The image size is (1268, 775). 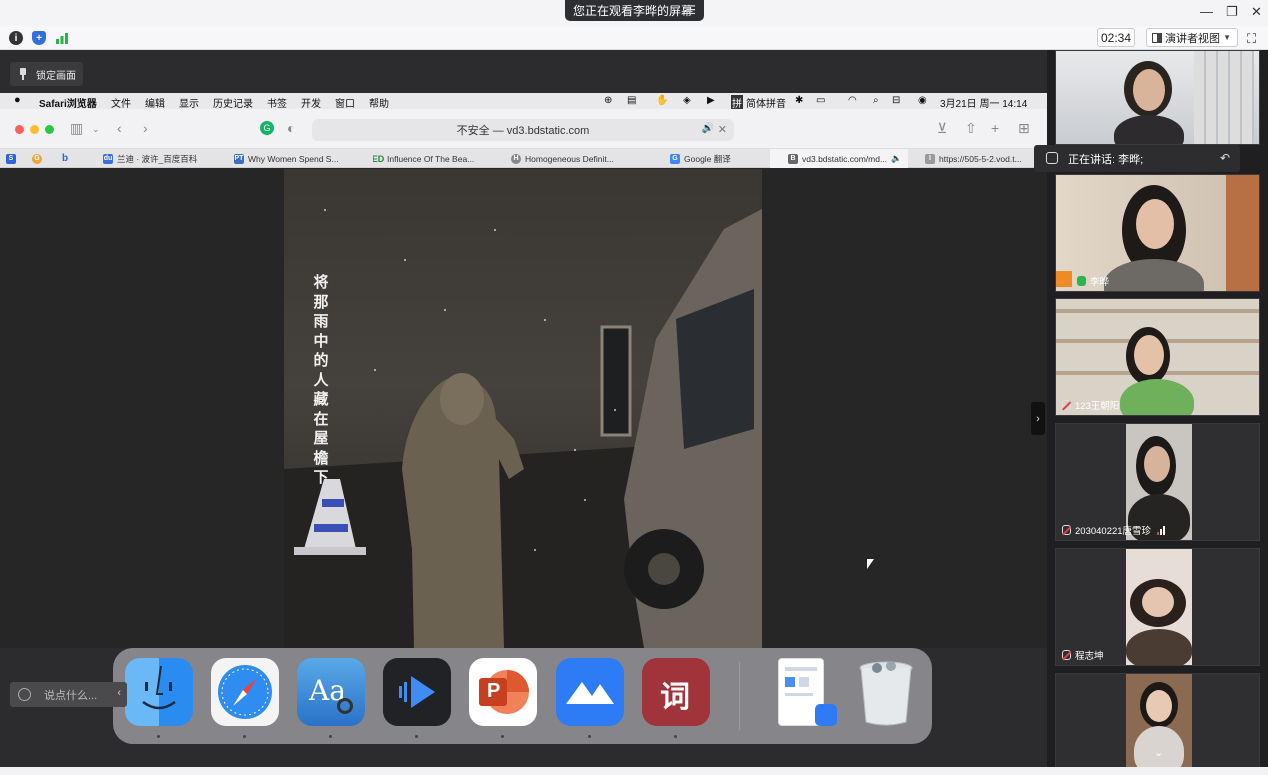 What do you see at coordinates (1157, 97) in the screenshot?
I see `participant-tile` at bounding box center [1157, 97].